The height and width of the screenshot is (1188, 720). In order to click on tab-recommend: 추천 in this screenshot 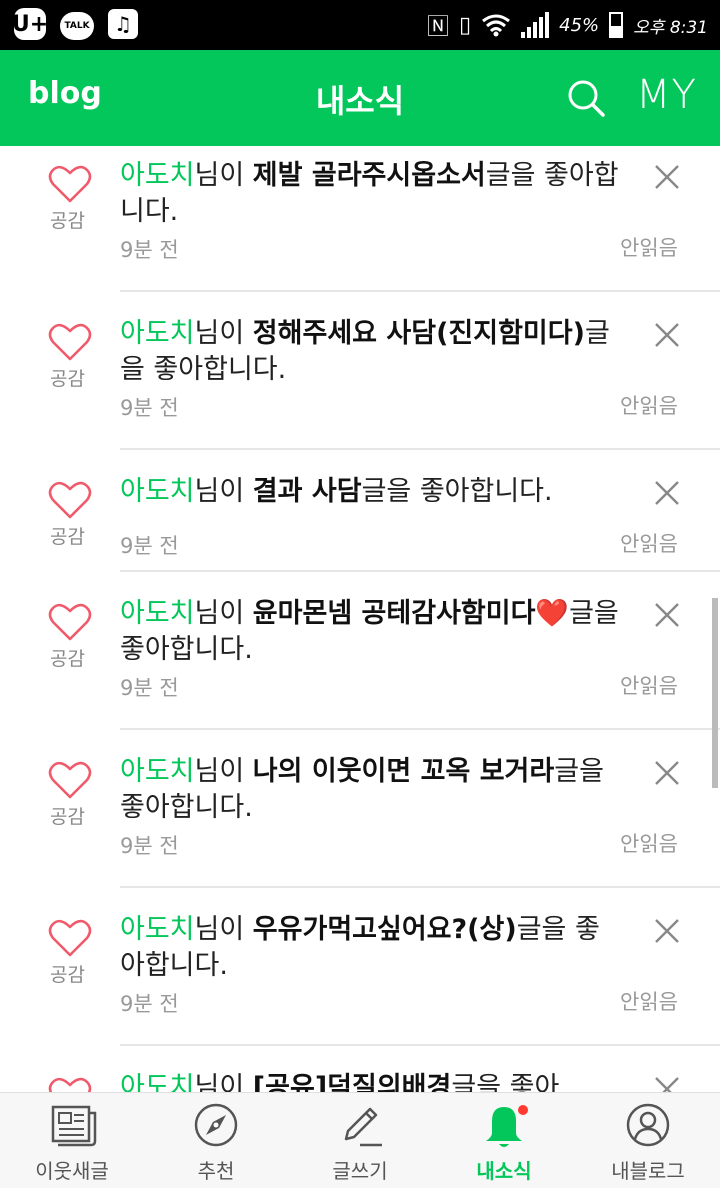, I will do `click(216, 1140)`.